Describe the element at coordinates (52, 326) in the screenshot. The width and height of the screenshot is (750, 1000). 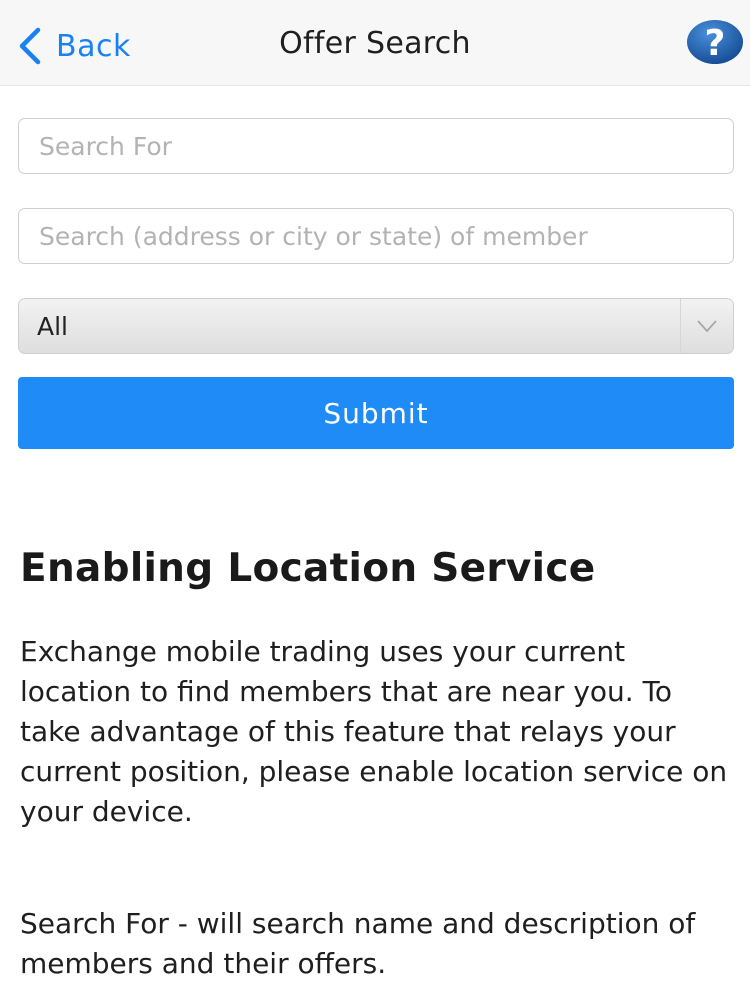
I see `category-select-value: All` at that location.